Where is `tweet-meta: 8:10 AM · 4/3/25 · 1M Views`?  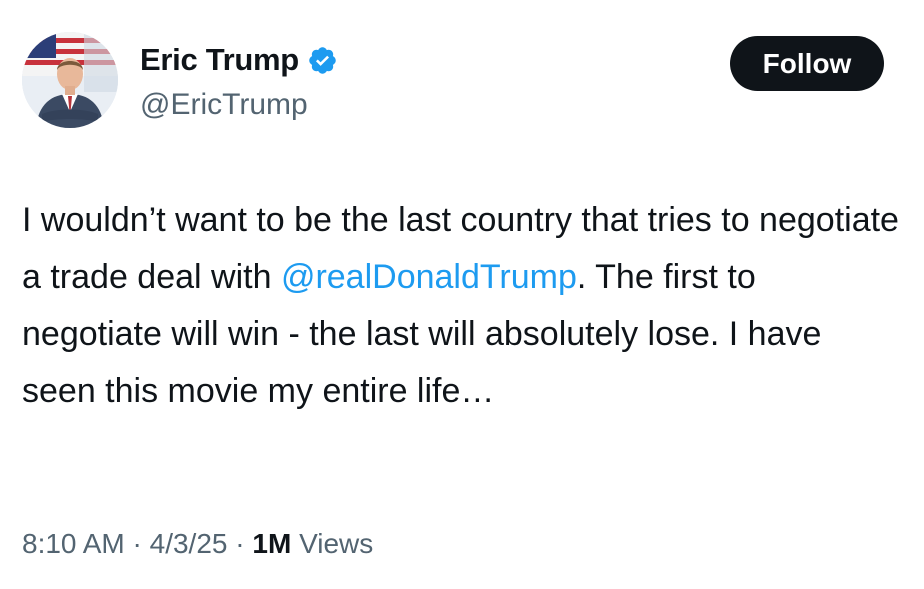
tweet-meta: 8:10 AM · 4/3/25 · 1M Views is located at coordinates (197, 544).